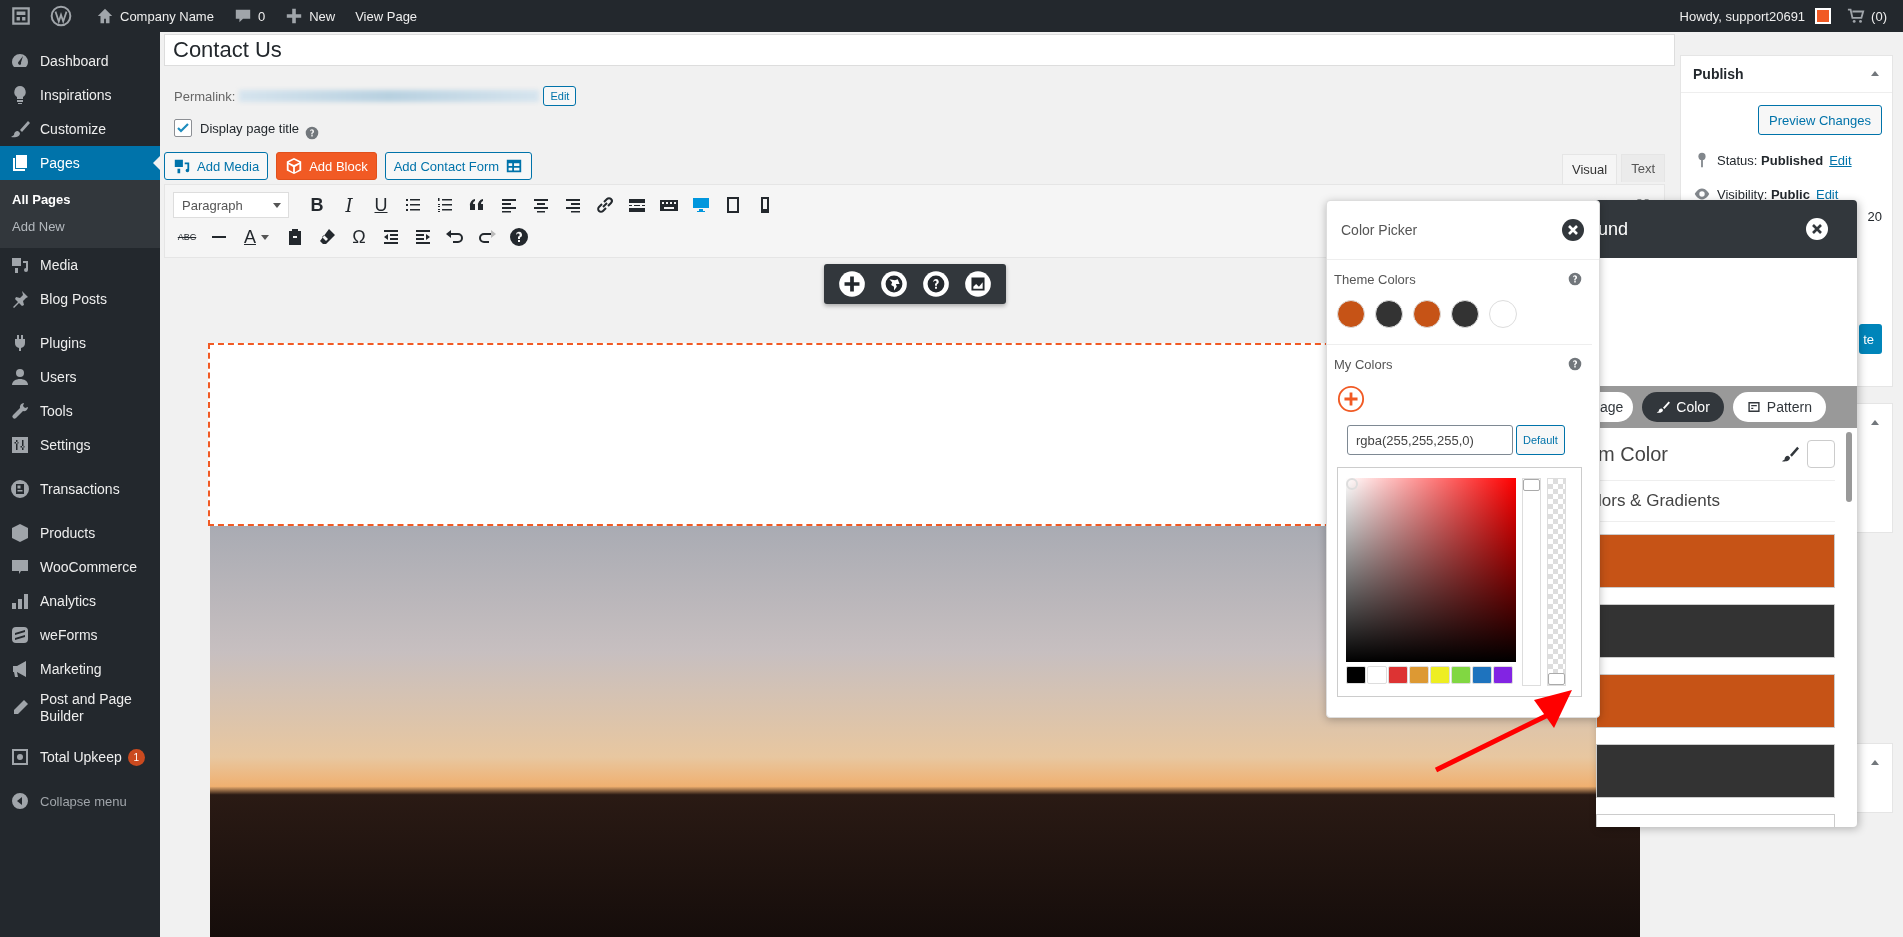  I want to click on menu-item: Products, so click(80, 533).